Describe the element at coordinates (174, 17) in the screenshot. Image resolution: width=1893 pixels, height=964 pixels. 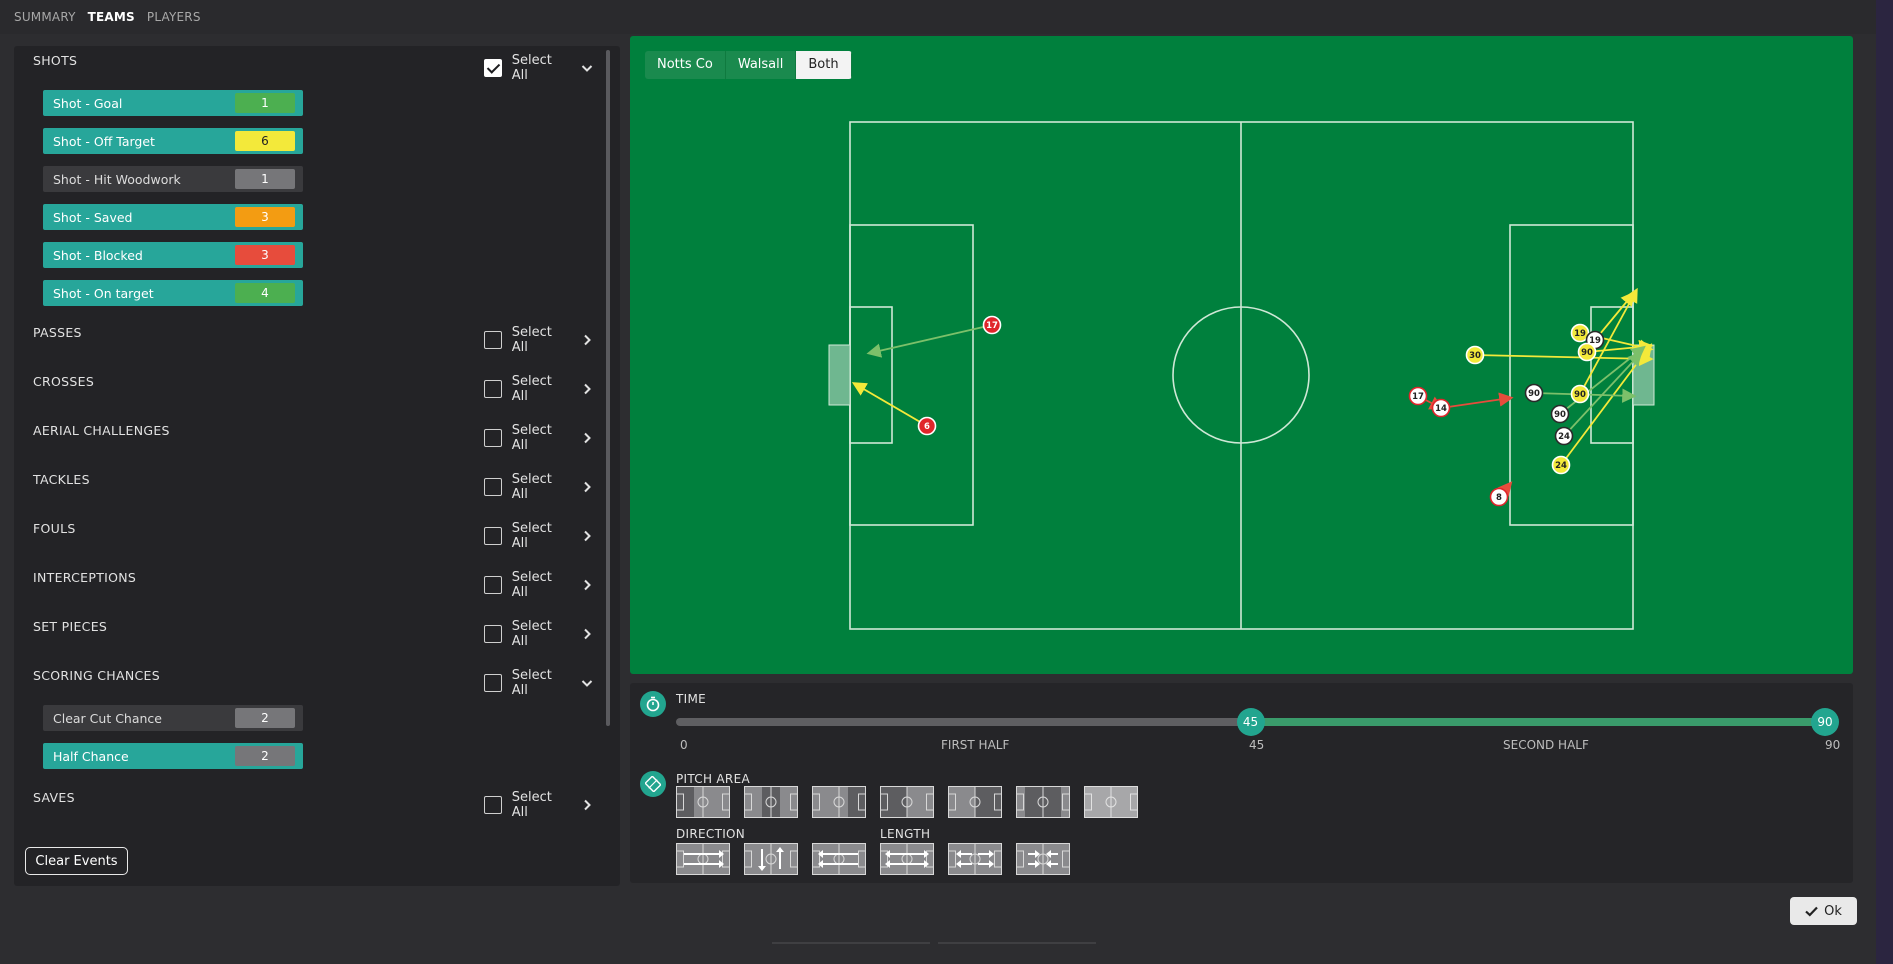
I see `tab-players: PLAYERS` at that location.